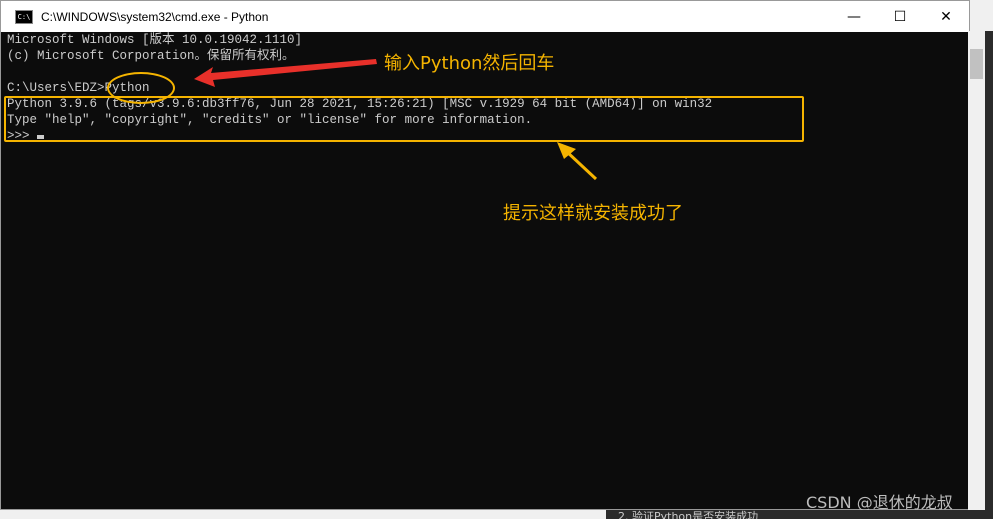  Describe the element at coordinates (976, 64) in the screenshot. I see `scrollbar-thumb` at that location.